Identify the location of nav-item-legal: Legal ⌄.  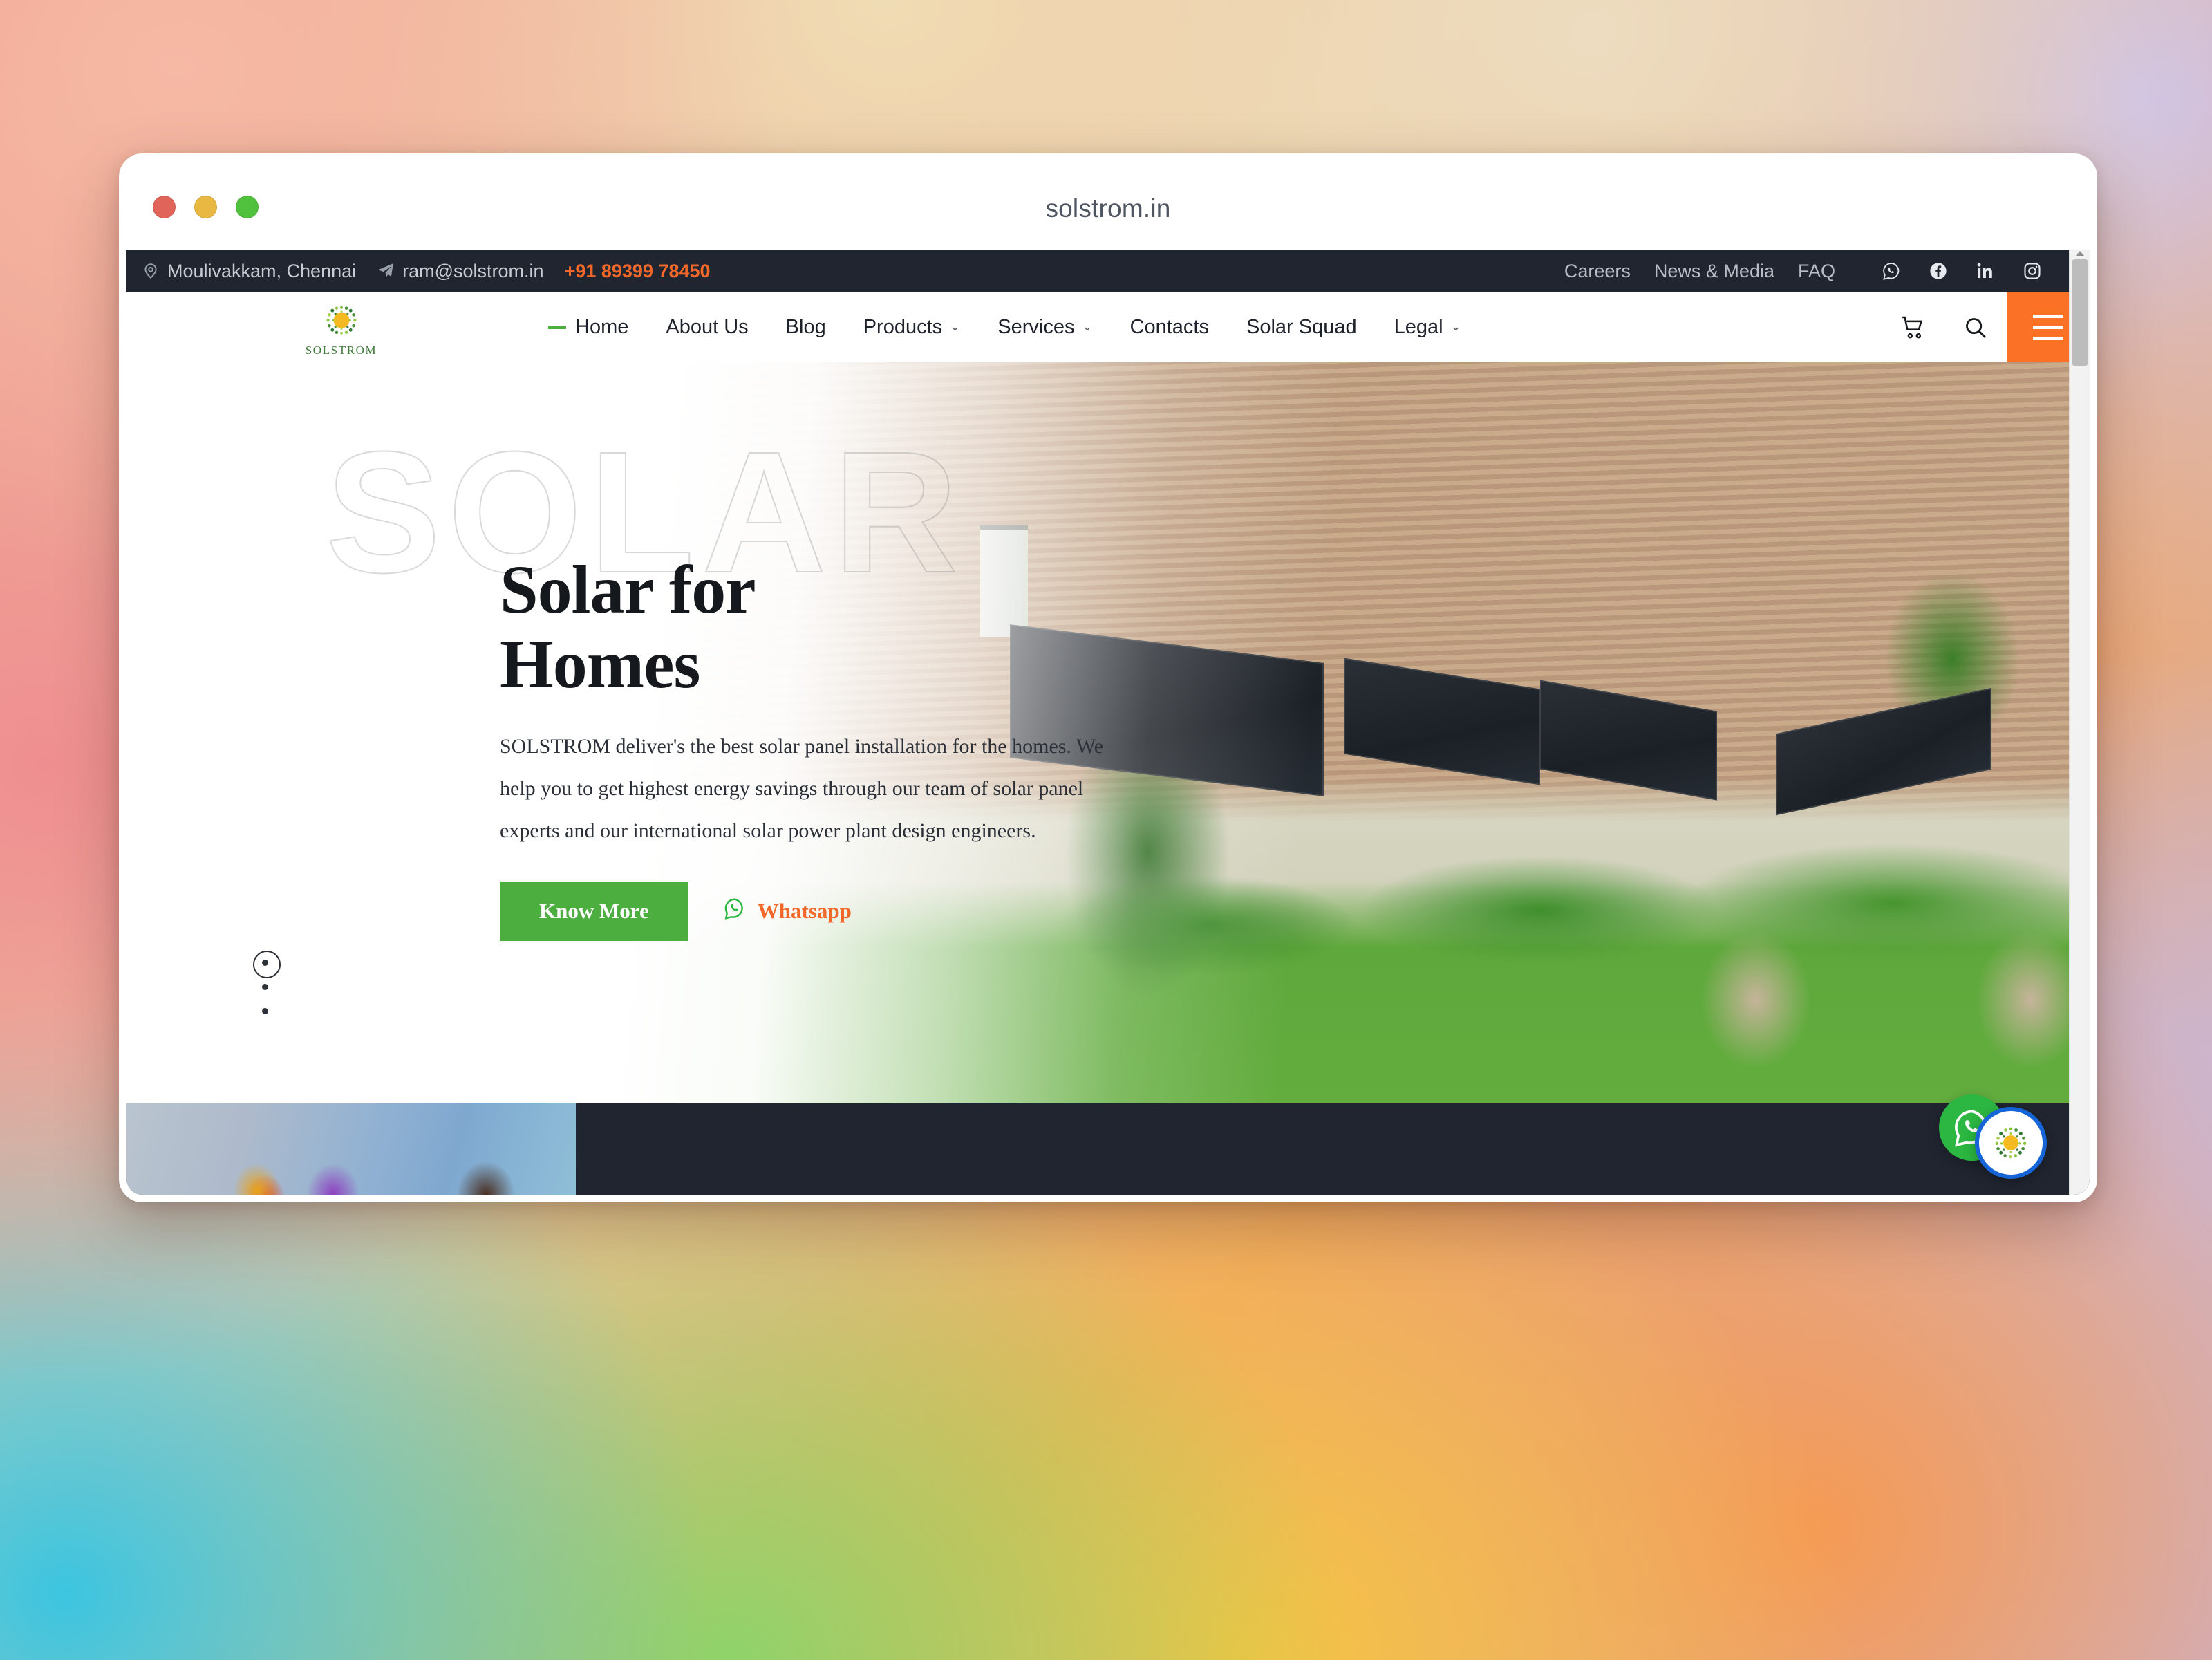
(1428, 327).